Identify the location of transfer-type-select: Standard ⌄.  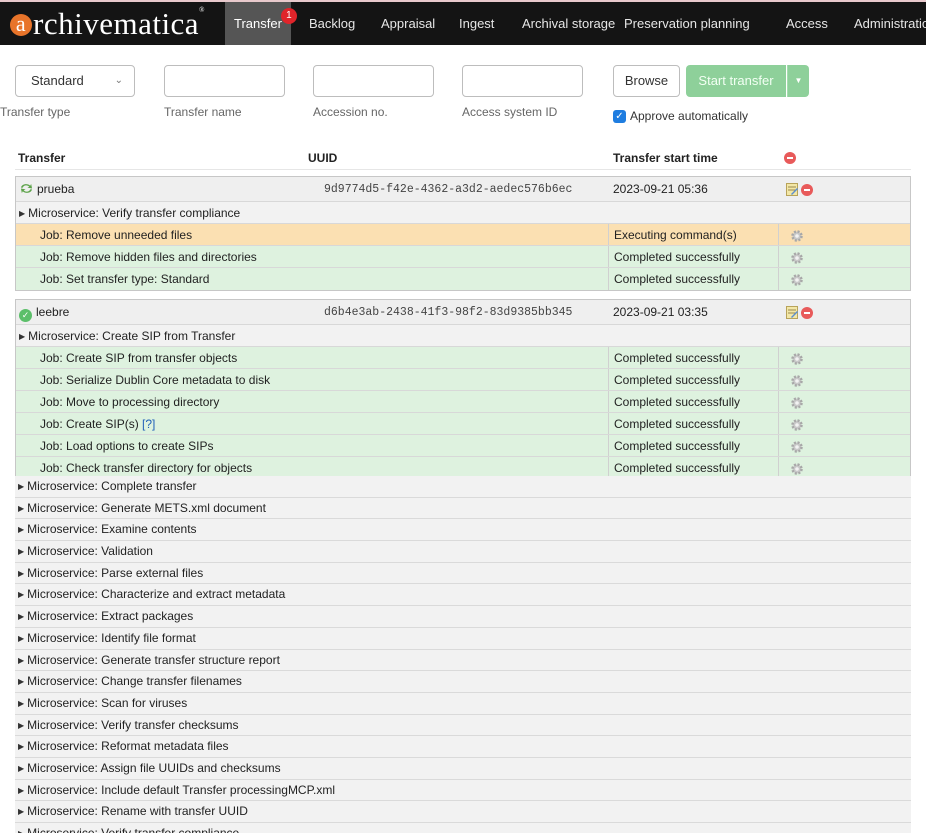
(75, 81).